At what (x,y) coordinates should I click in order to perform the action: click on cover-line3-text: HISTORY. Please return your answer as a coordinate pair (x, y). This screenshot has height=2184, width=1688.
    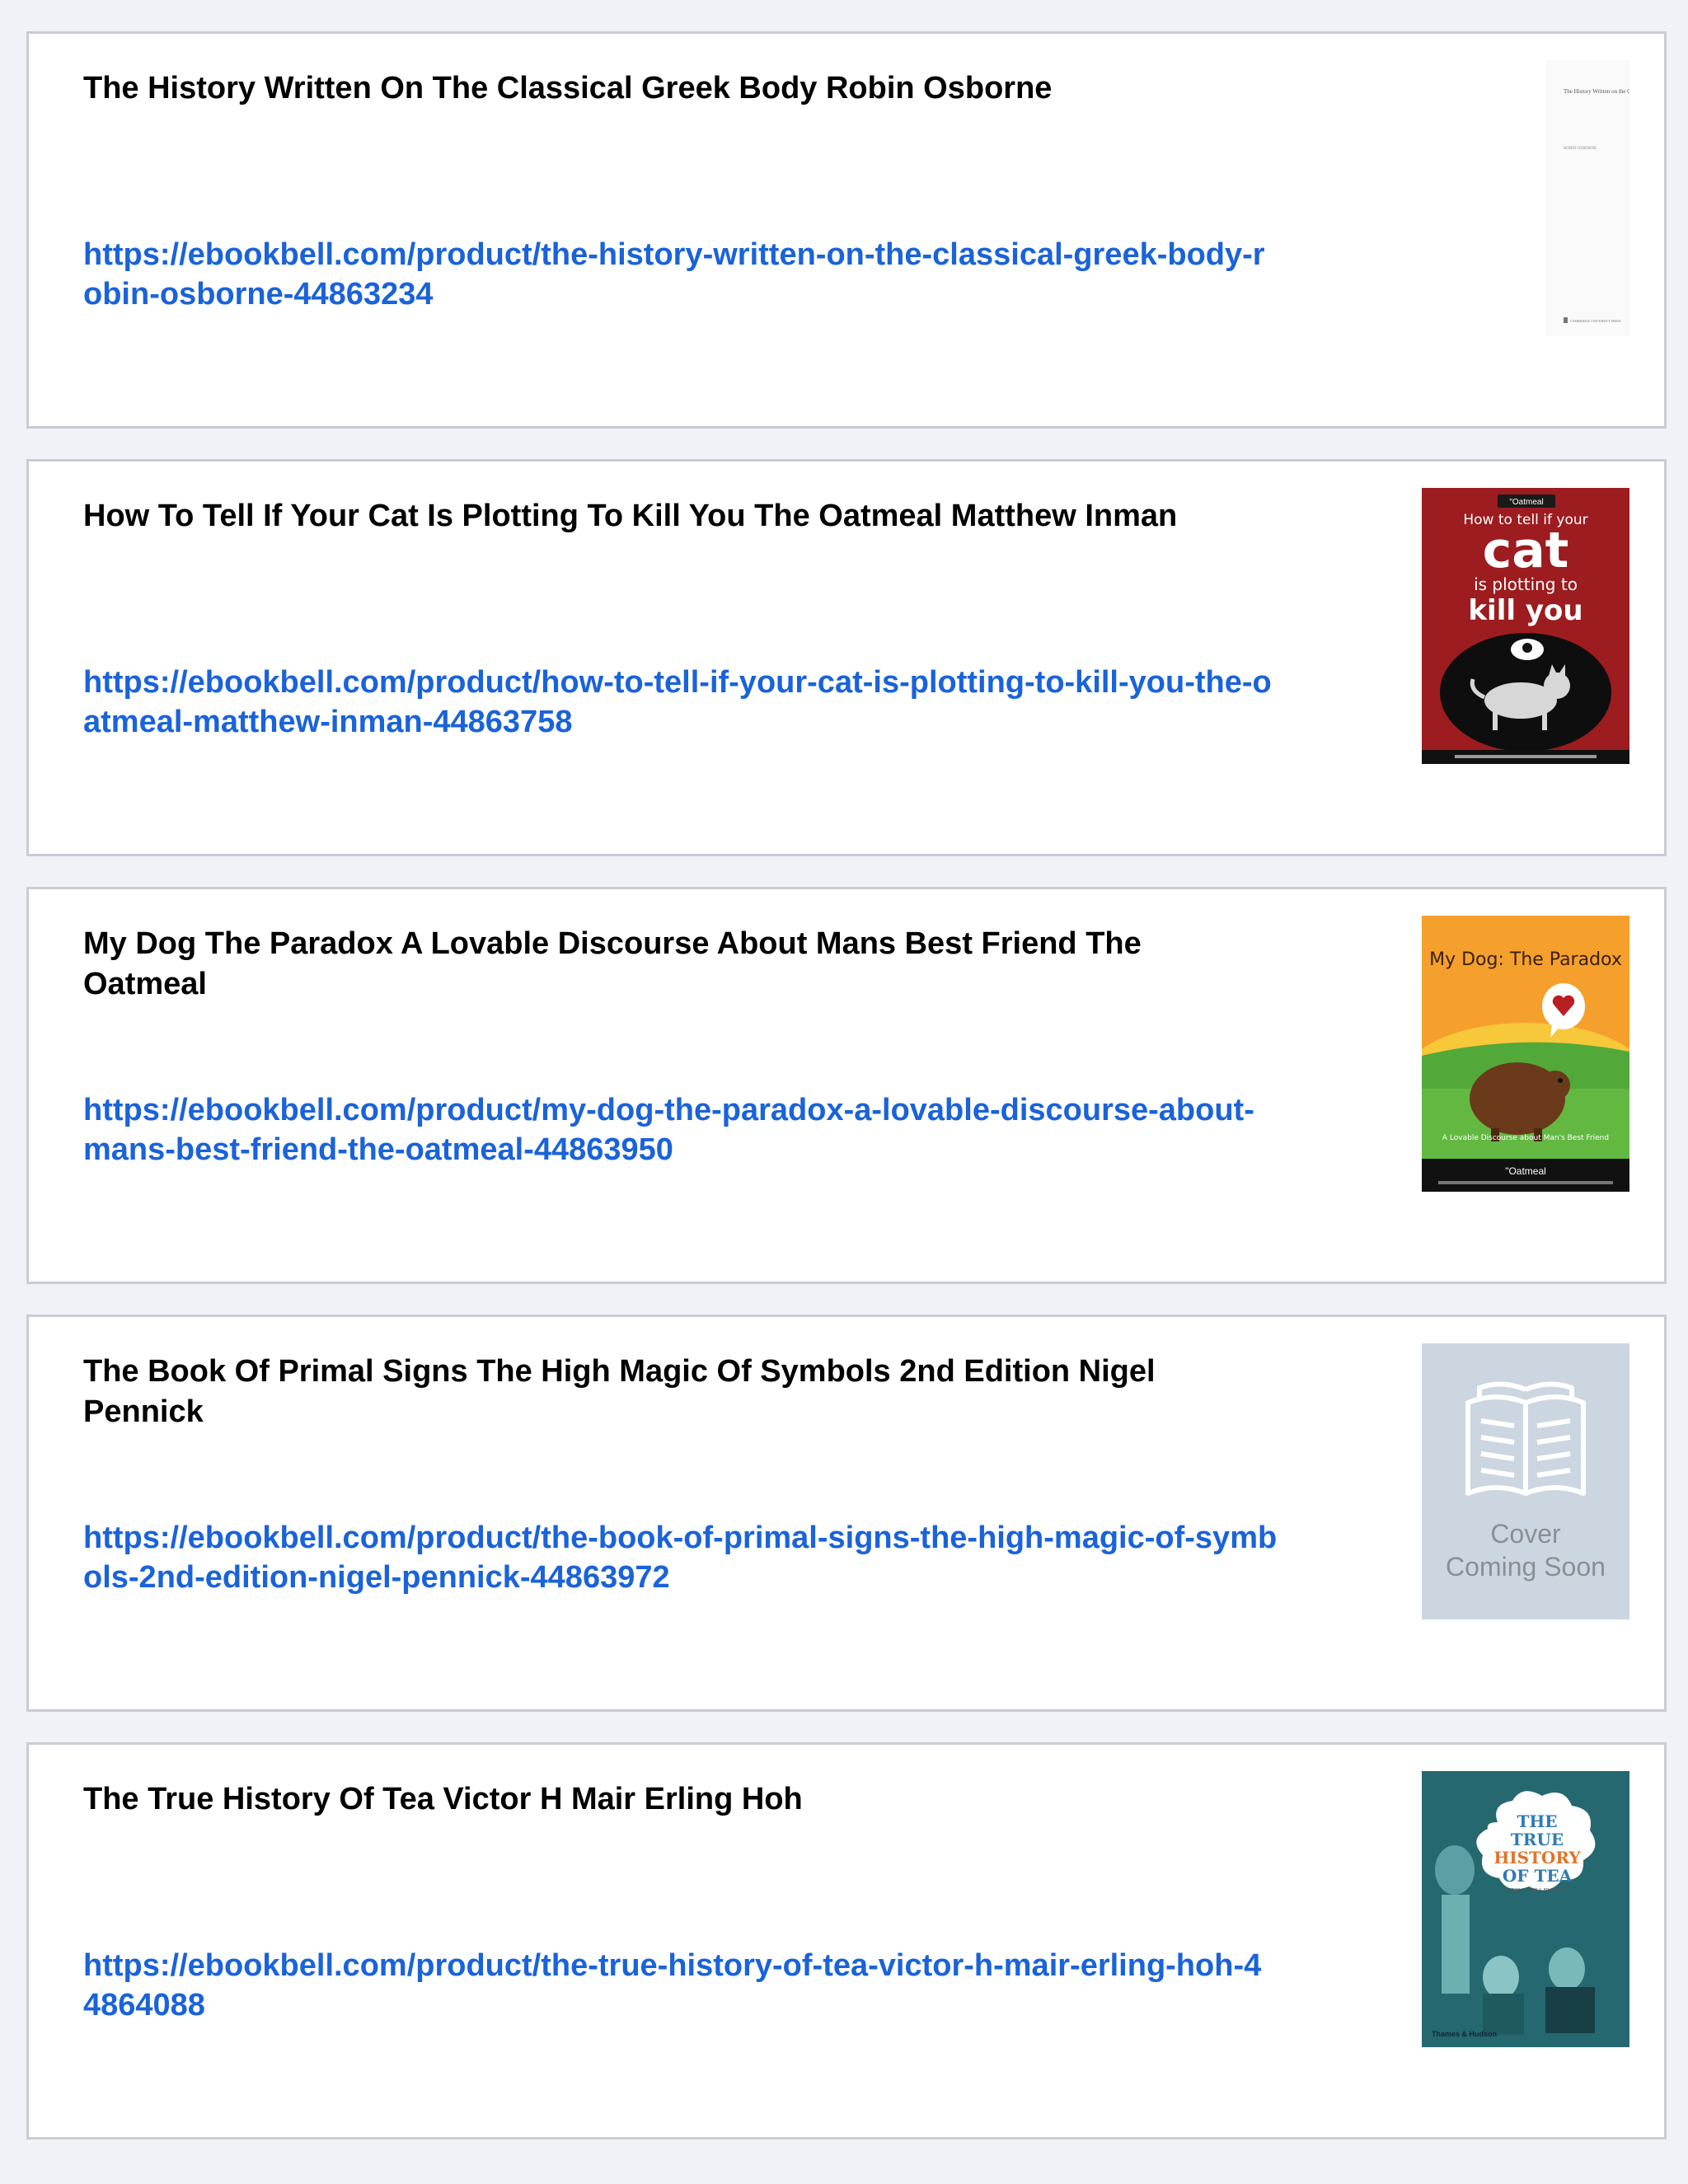
    Looking at the image, I should click on (1537, 1858).